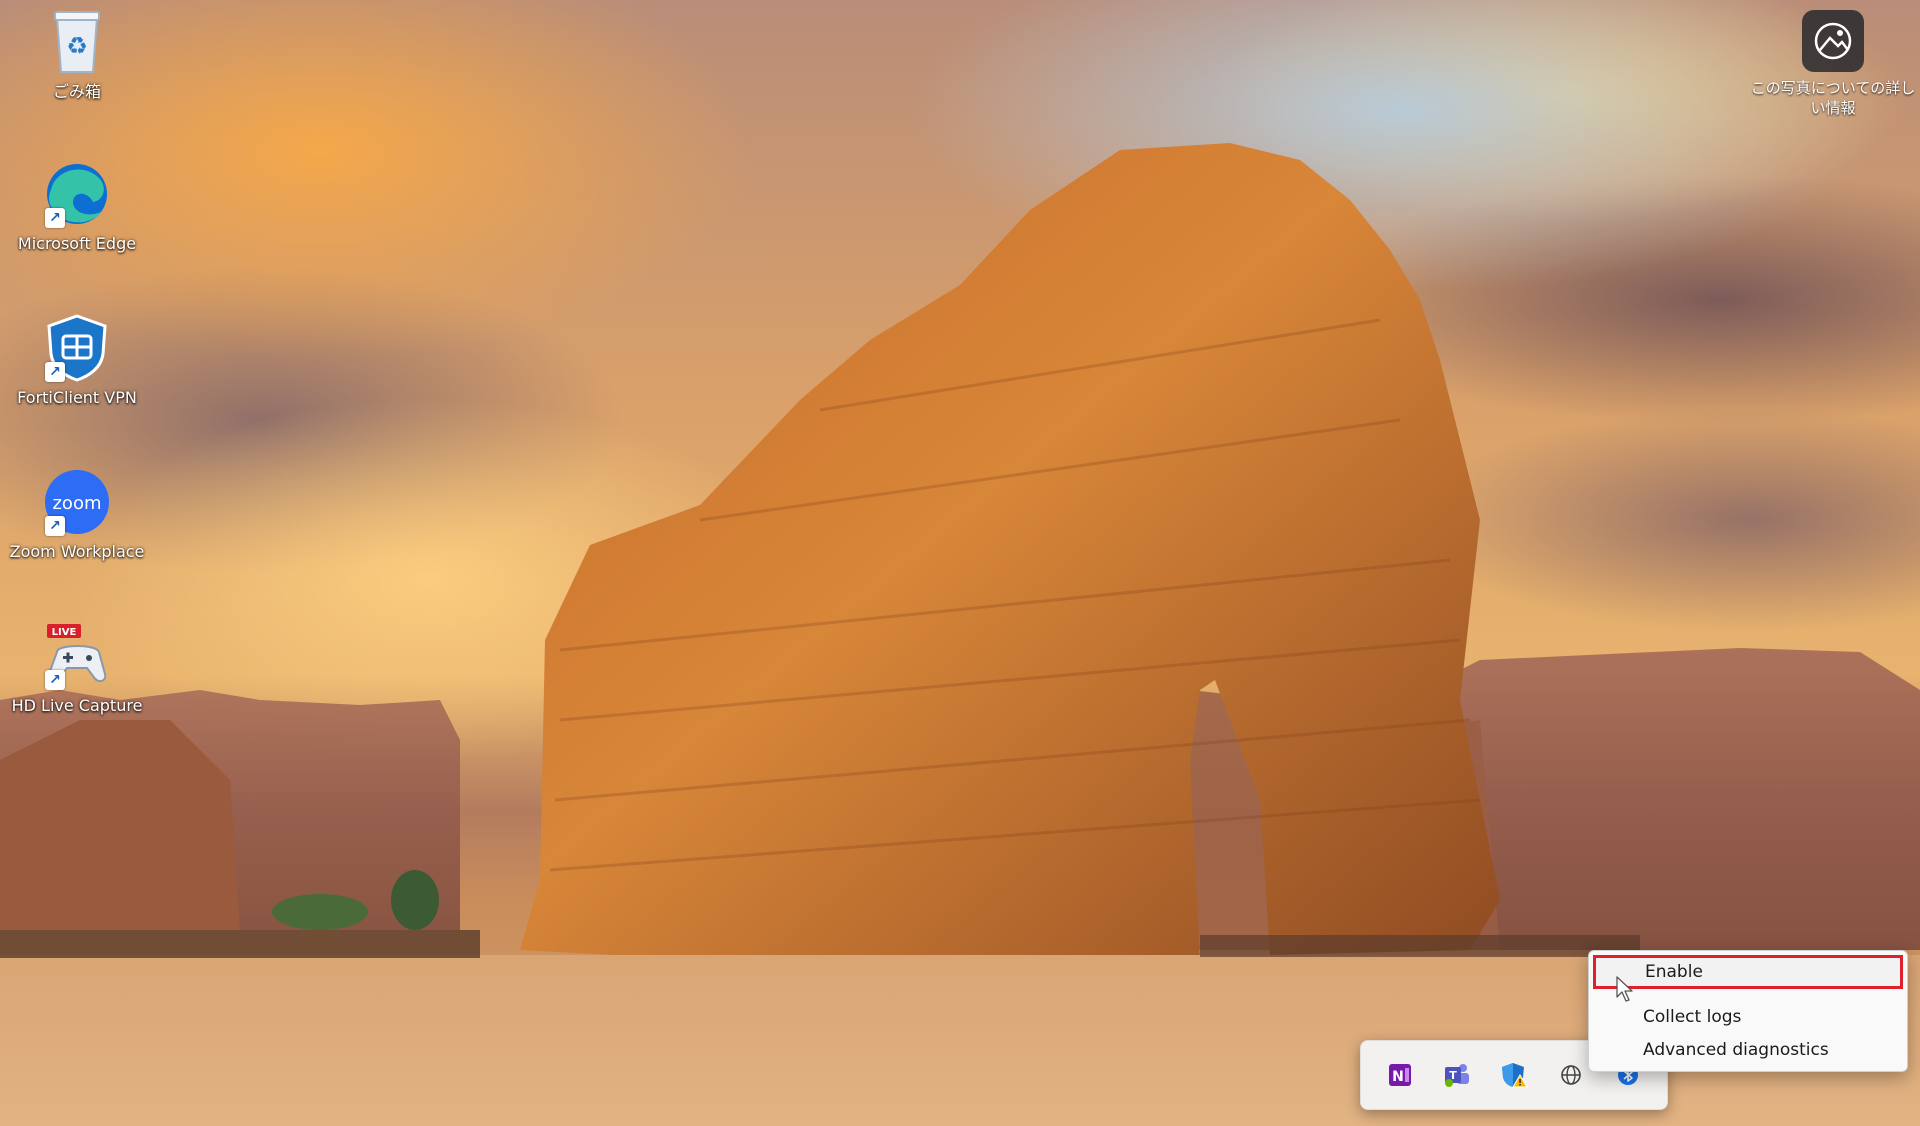 Image resolution: width=1920 pixels, height=1126 pixels. What do you see at coordinates (1674, 972) in the screenshot?
I see `menu-item-label: Enable` at bounding box center [1674, 972].